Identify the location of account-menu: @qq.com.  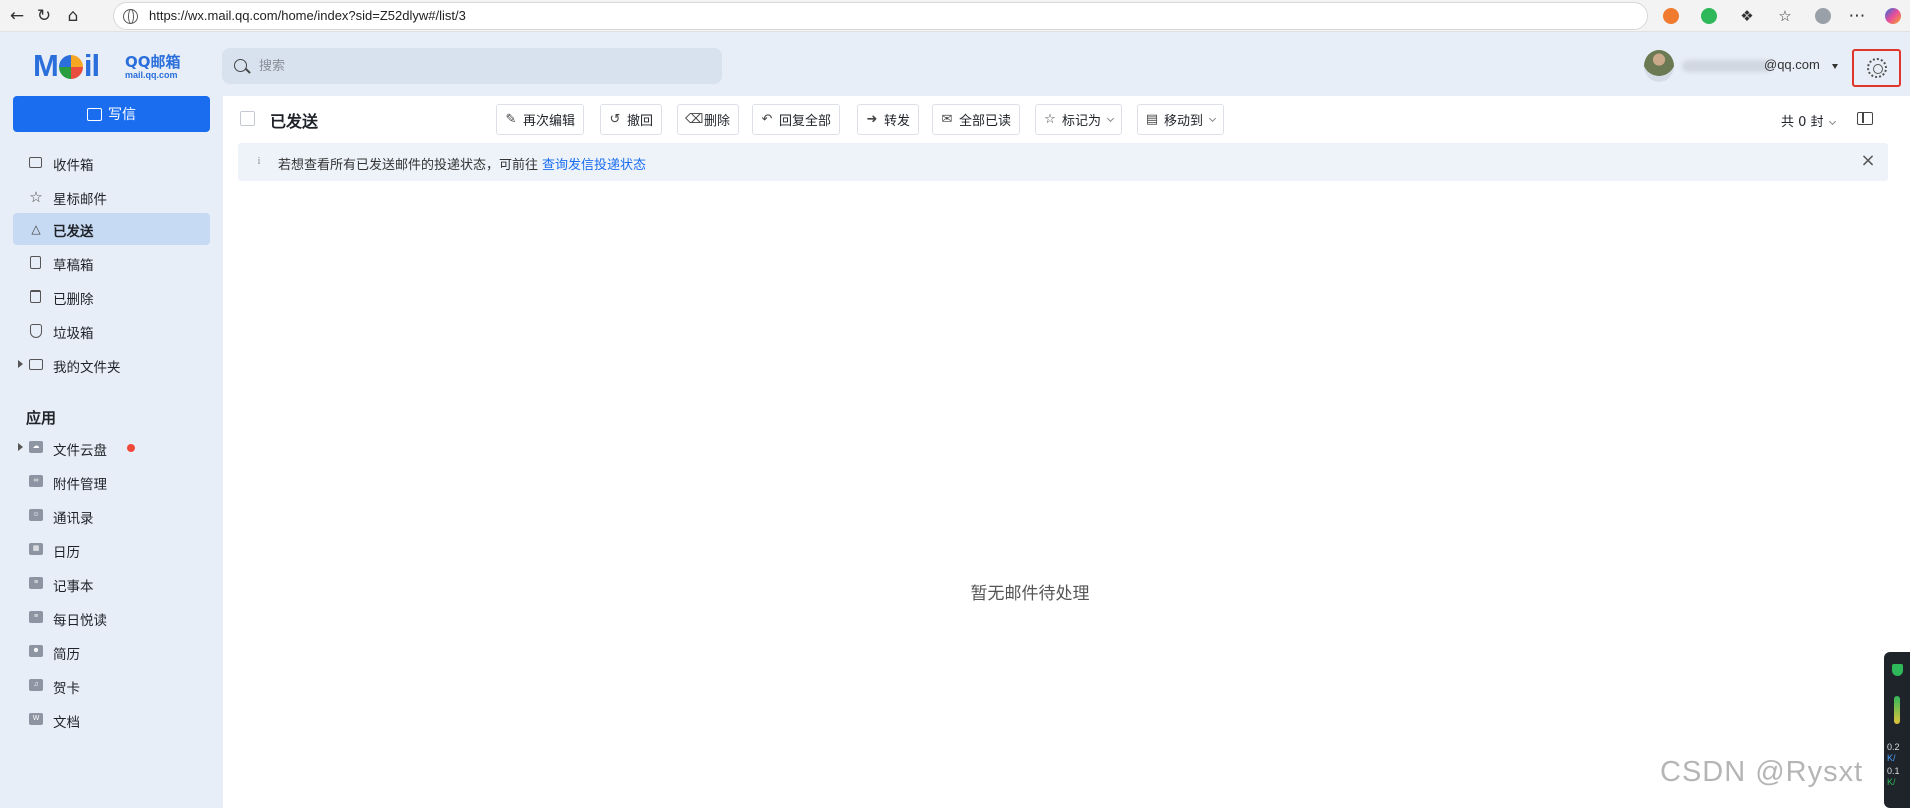
(1744, 66).